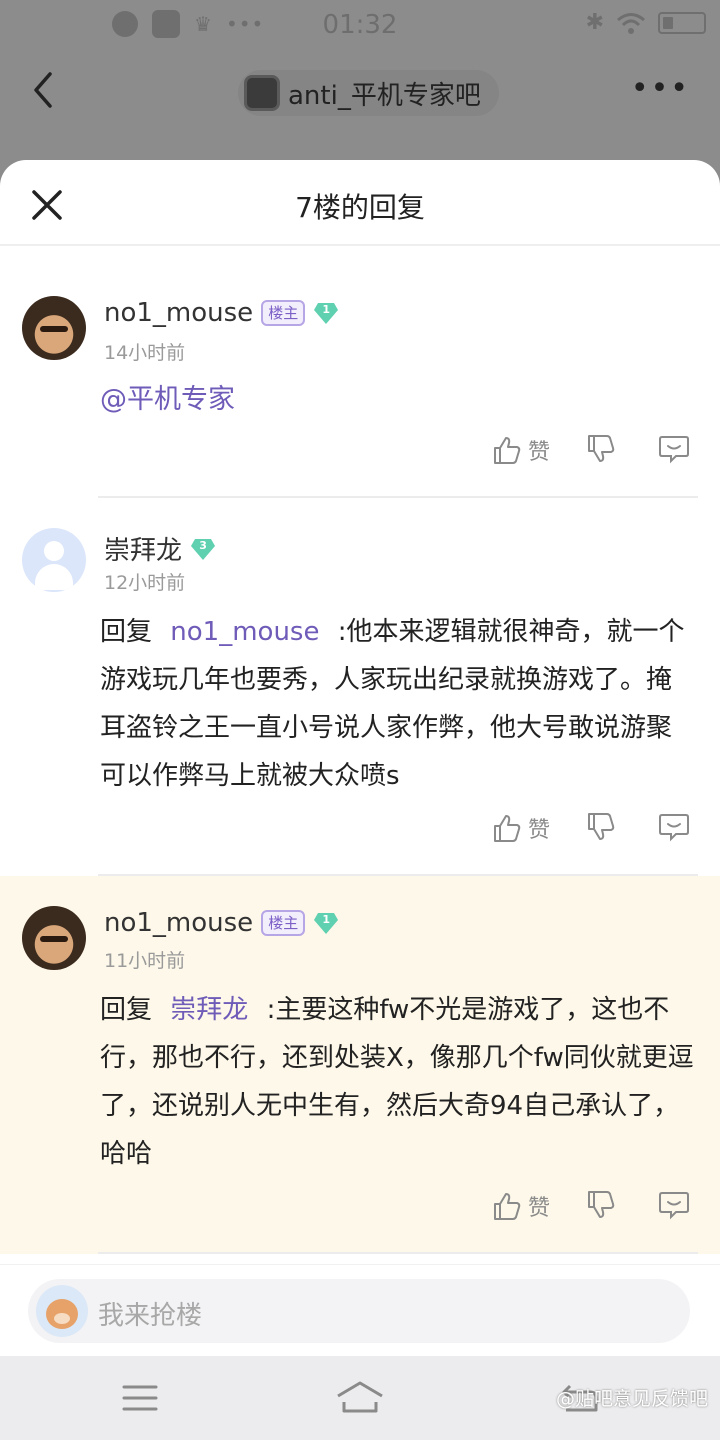  I want to click on more-icon: •••, so click(660, 89).